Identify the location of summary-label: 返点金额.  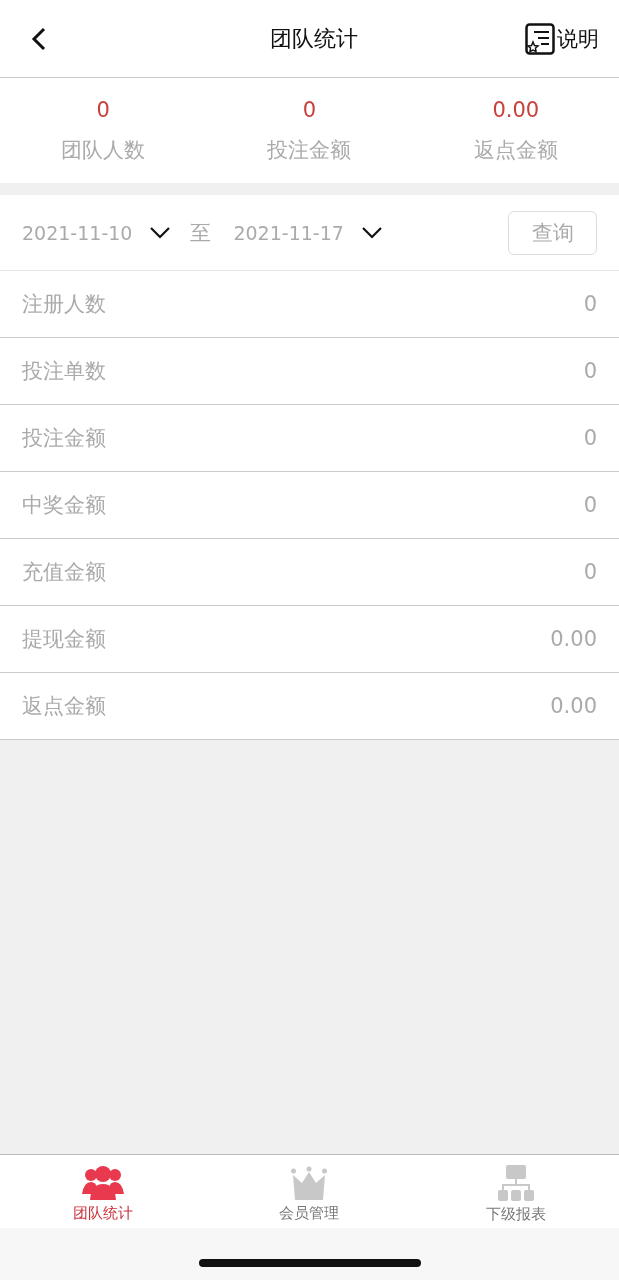
(515, 150).